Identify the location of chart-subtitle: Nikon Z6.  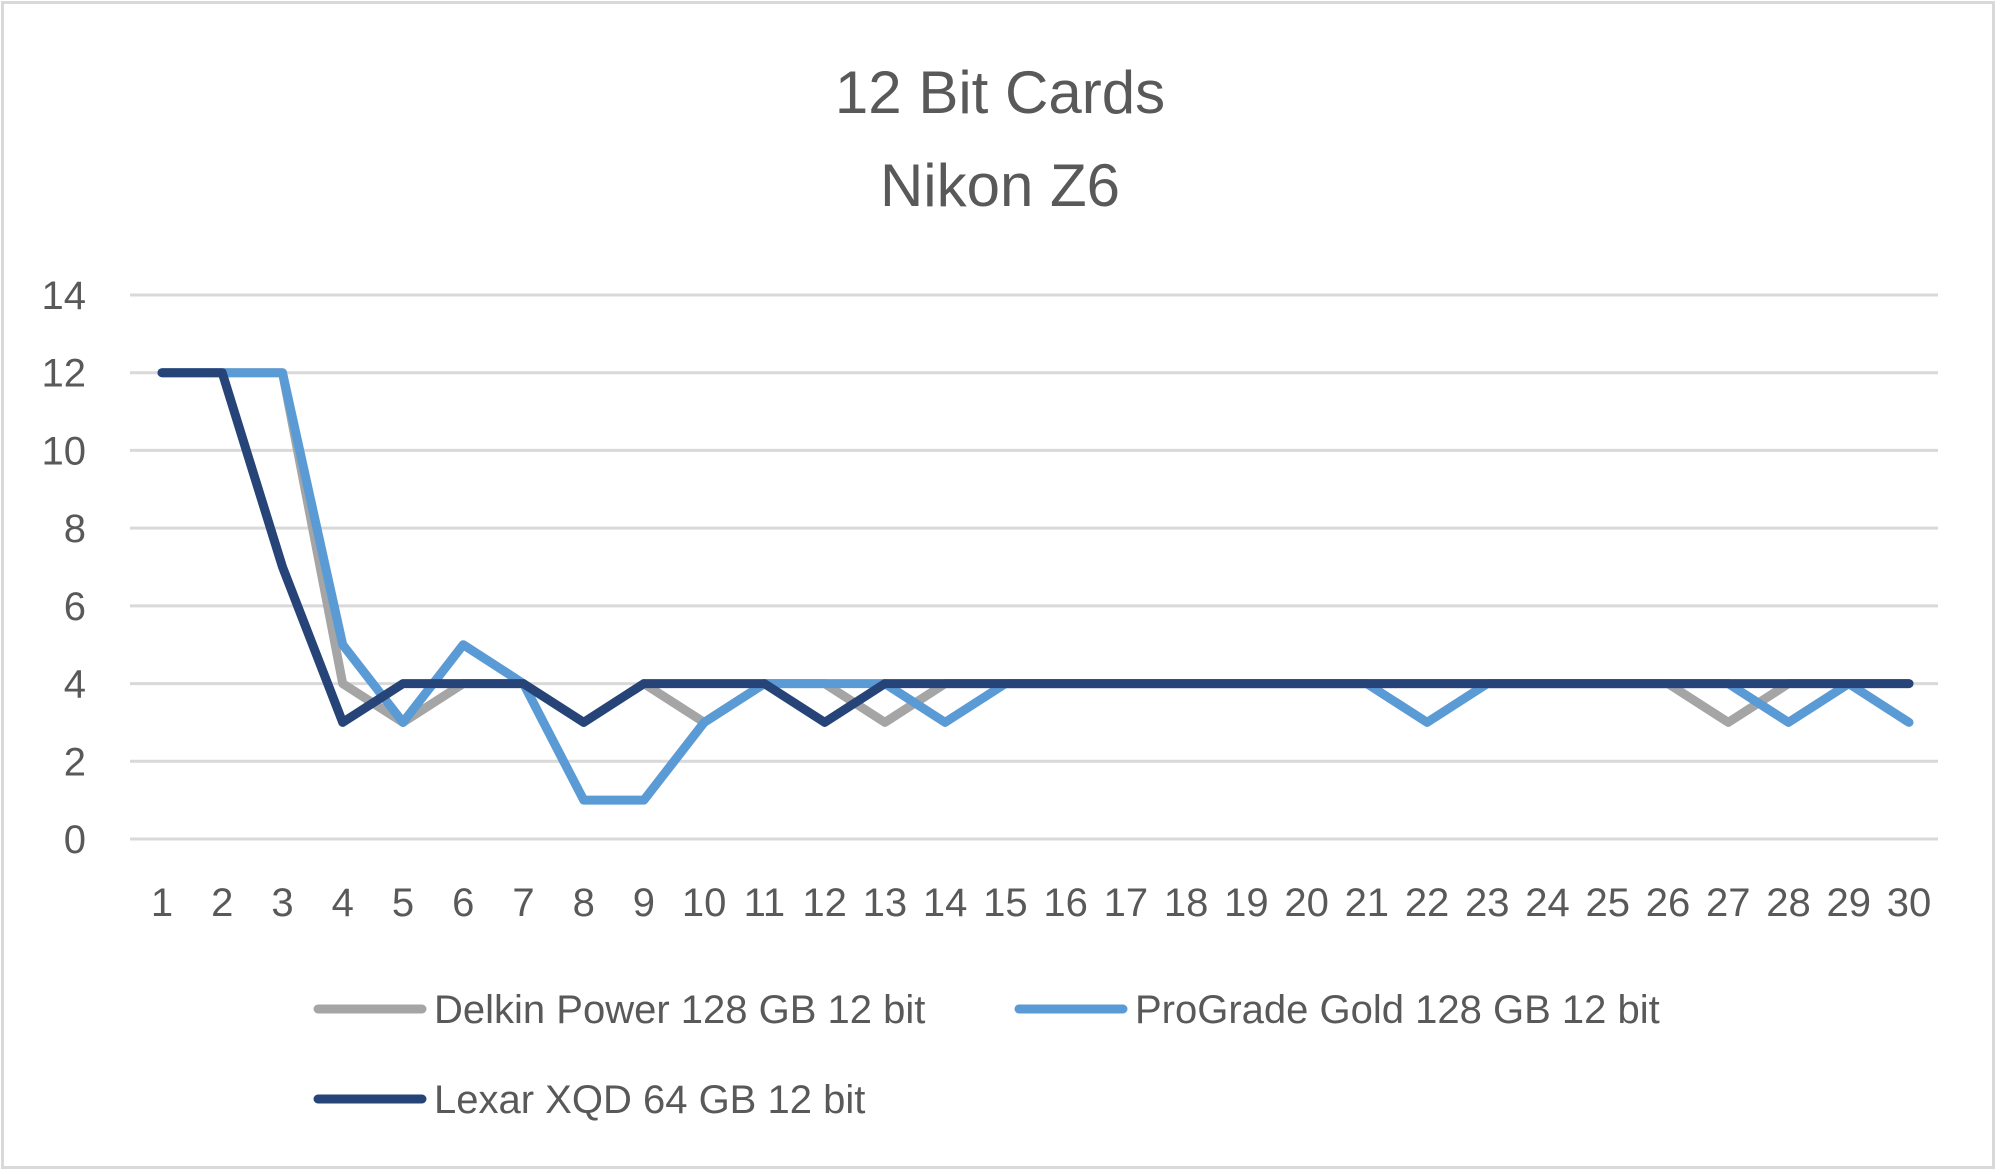
(1000, 185).